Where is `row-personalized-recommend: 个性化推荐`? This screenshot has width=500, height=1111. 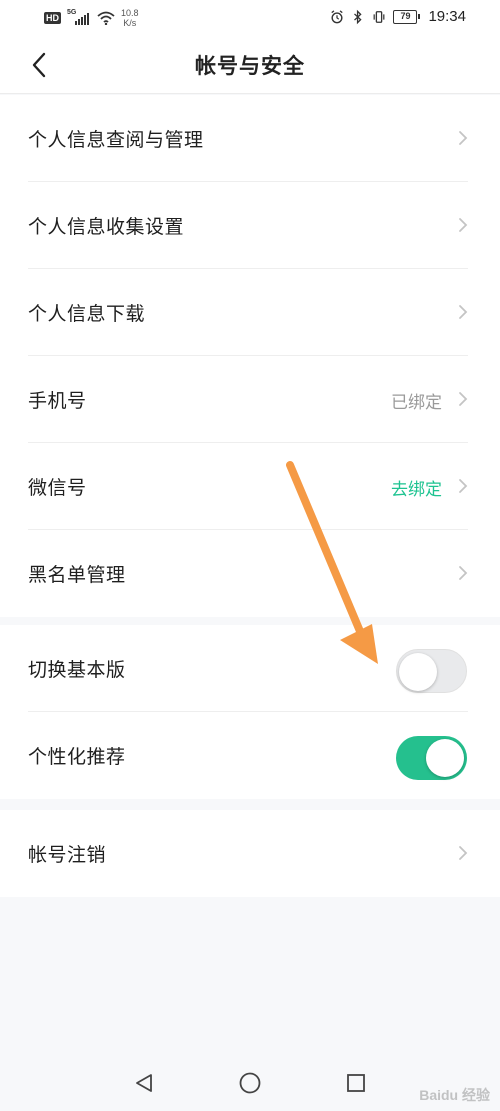
row-personalized-recommend: 个性化推荐 is located at coordinates (250, 755).